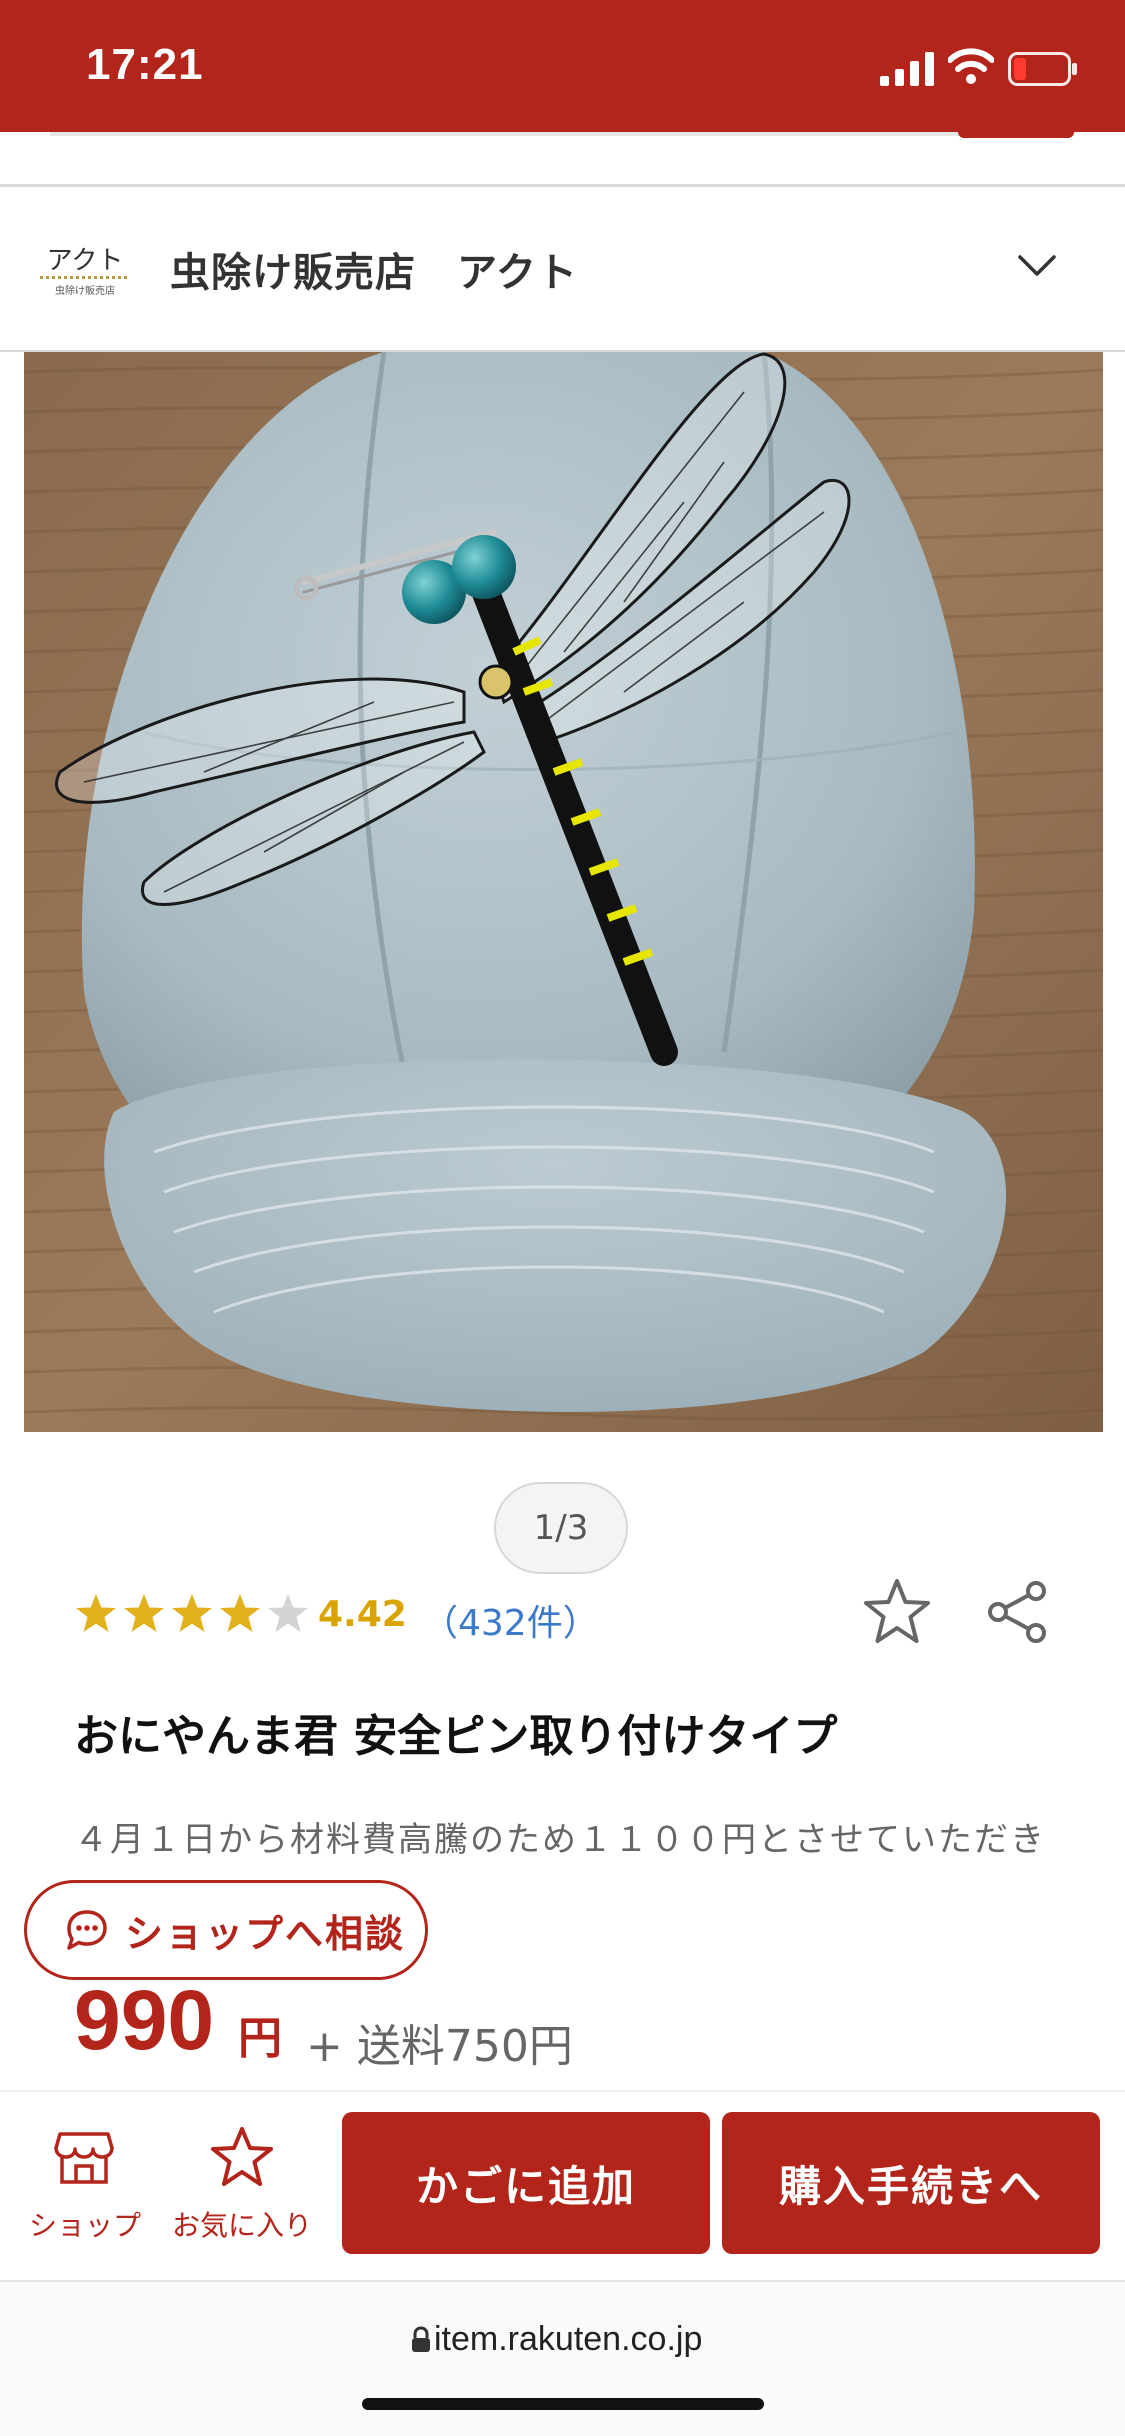 The height and width of the screenshot is (2436, 1125). Describe the element at coordinates (1017, 1612) in the screenshot. I see `share-icon` at that location.